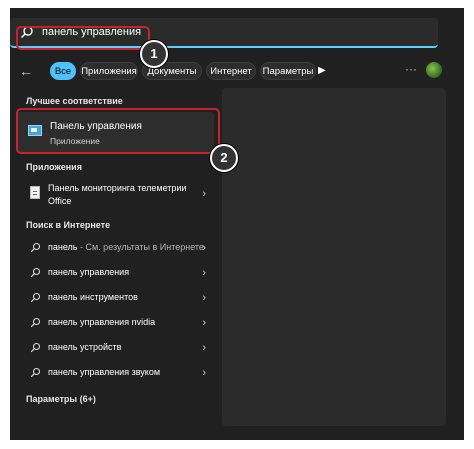 The height and width of the screenshot is (449, 474). I want to click on more-options-icon: ···, so click(411, 71).